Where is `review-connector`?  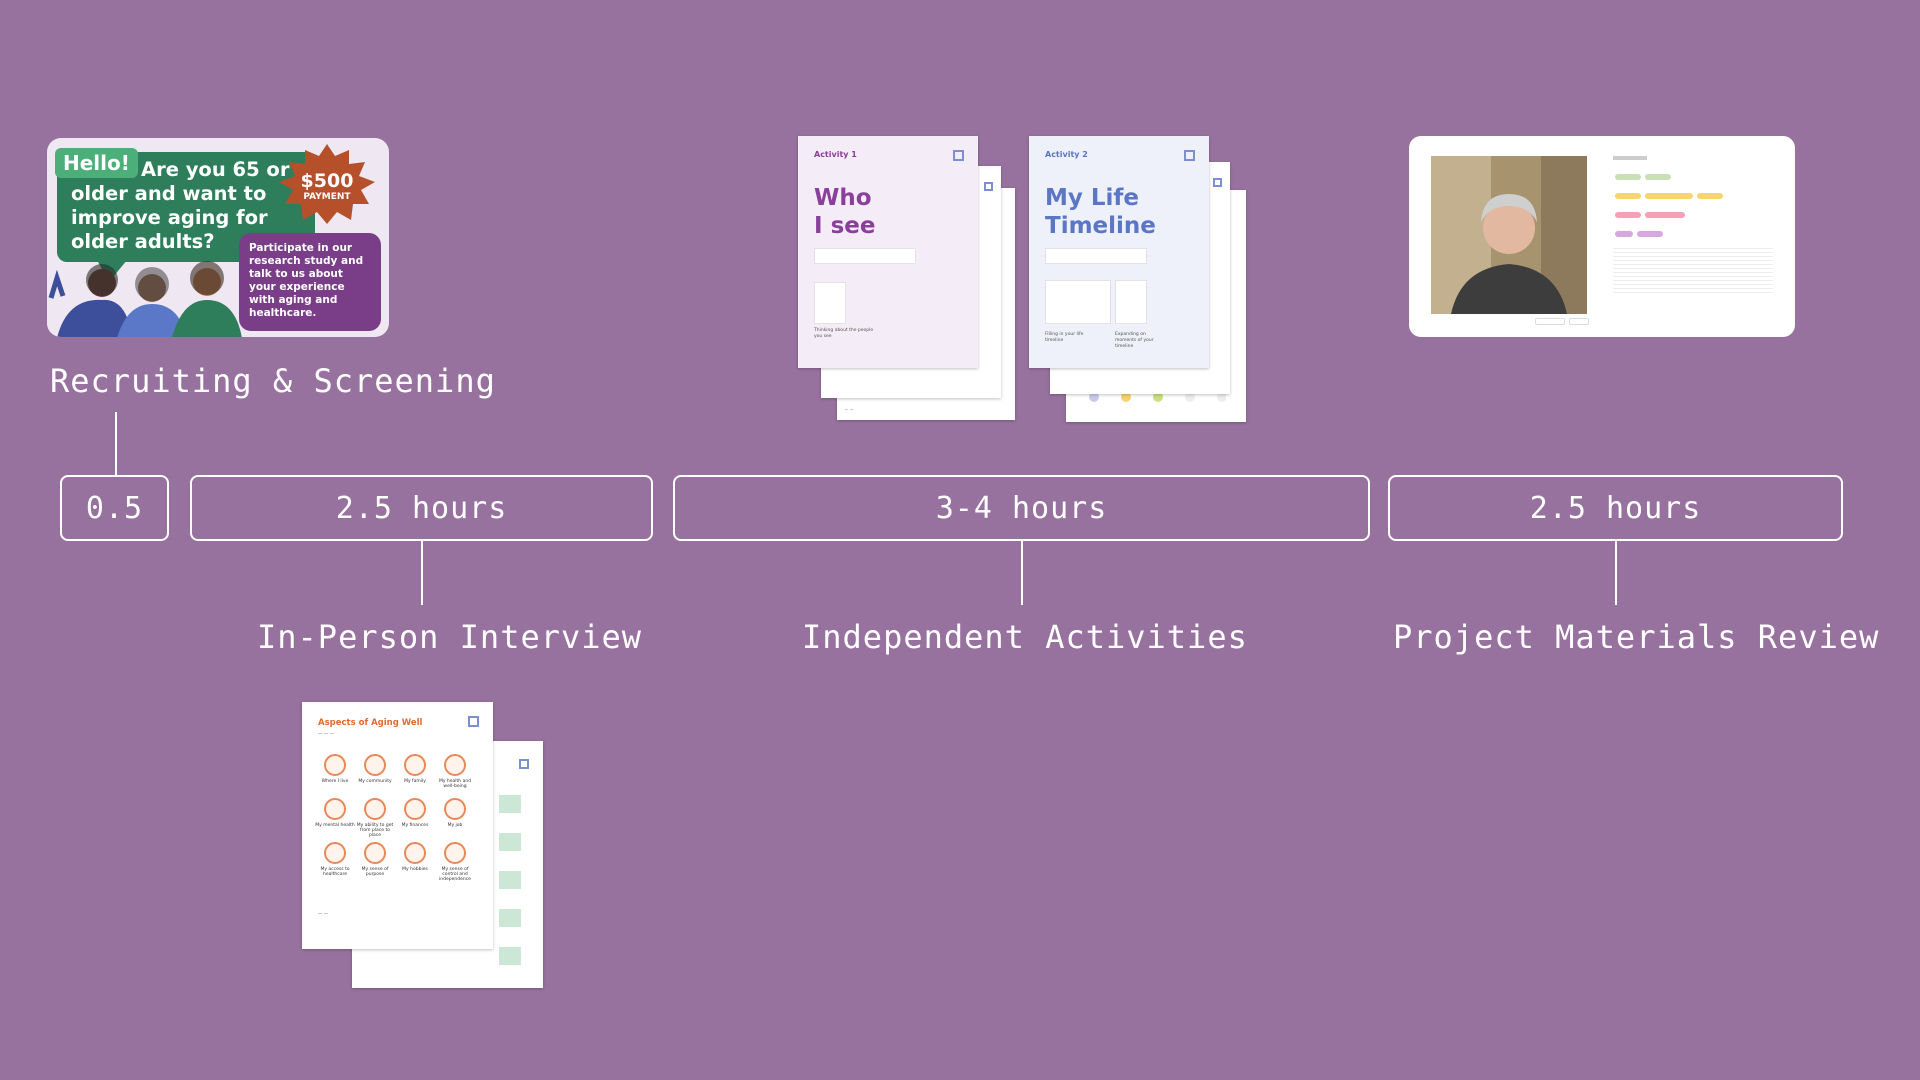
review-connector is located at coordinates (1616, 573).